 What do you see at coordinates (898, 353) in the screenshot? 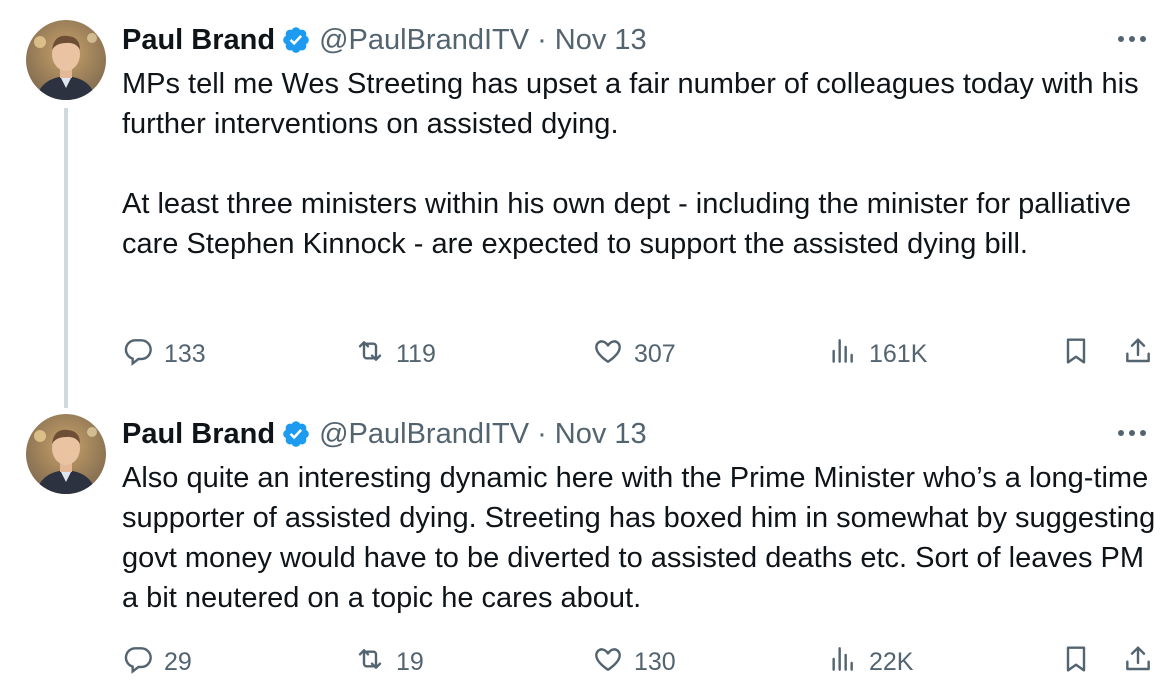
I see `views-count: 161K` at bounding box center [898, 353].